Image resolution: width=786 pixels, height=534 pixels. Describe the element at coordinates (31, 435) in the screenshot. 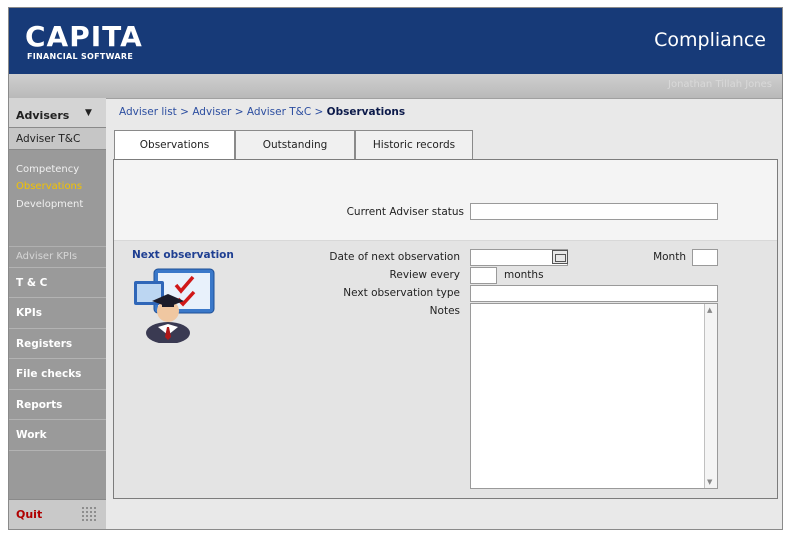

I see `sidebar-item-label: Work` at that location.